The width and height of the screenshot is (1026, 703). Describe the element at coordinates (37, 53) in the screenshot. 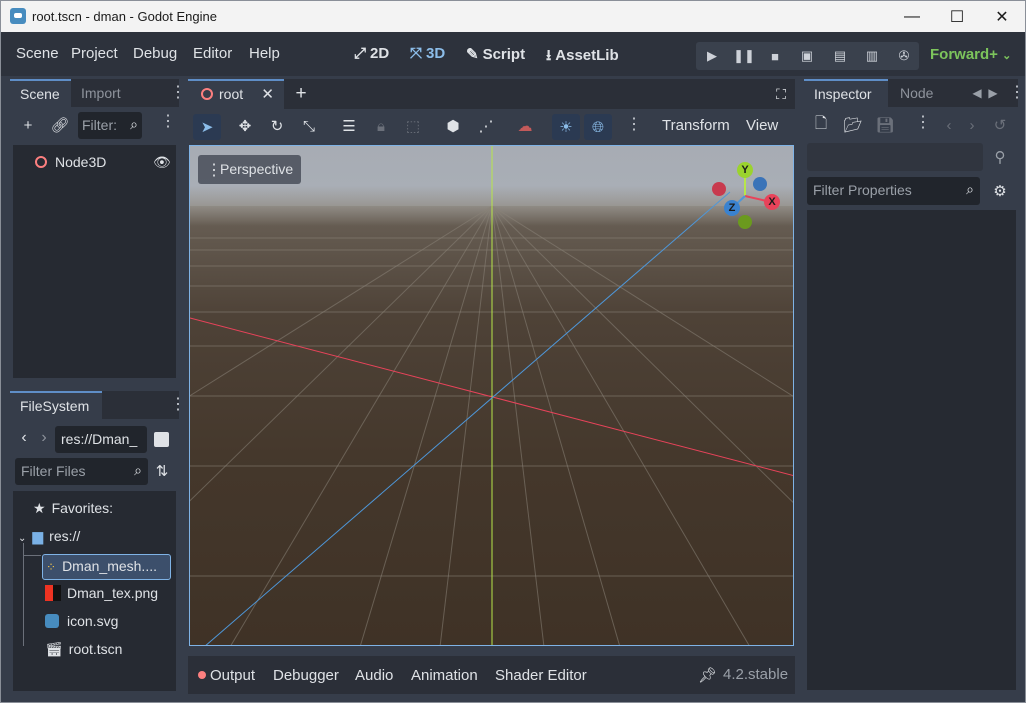

I see `menu-scene: Scene` at that location.